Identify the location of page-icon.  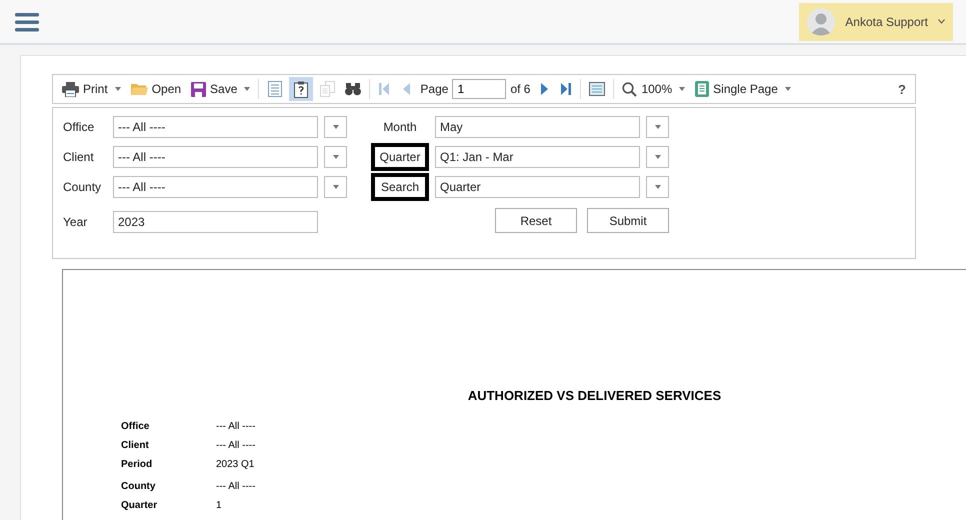
(702, 89).